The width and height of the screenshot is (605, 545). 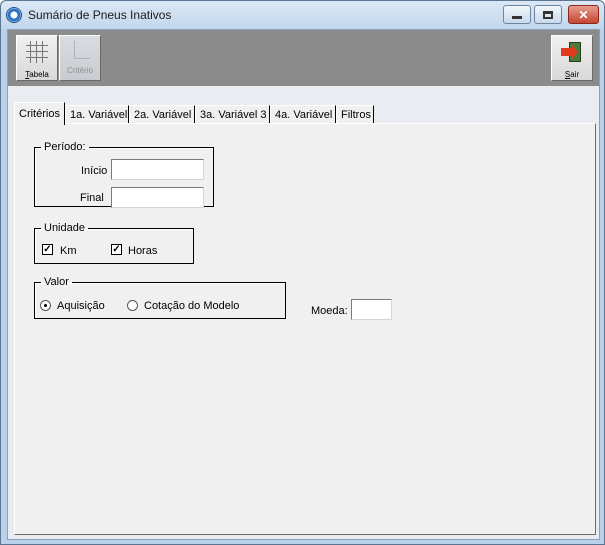 What do you see at coordinates (114, 243) in the screenshot?
I see `unidade-group: Unidade` at bounding box center [114, 243].